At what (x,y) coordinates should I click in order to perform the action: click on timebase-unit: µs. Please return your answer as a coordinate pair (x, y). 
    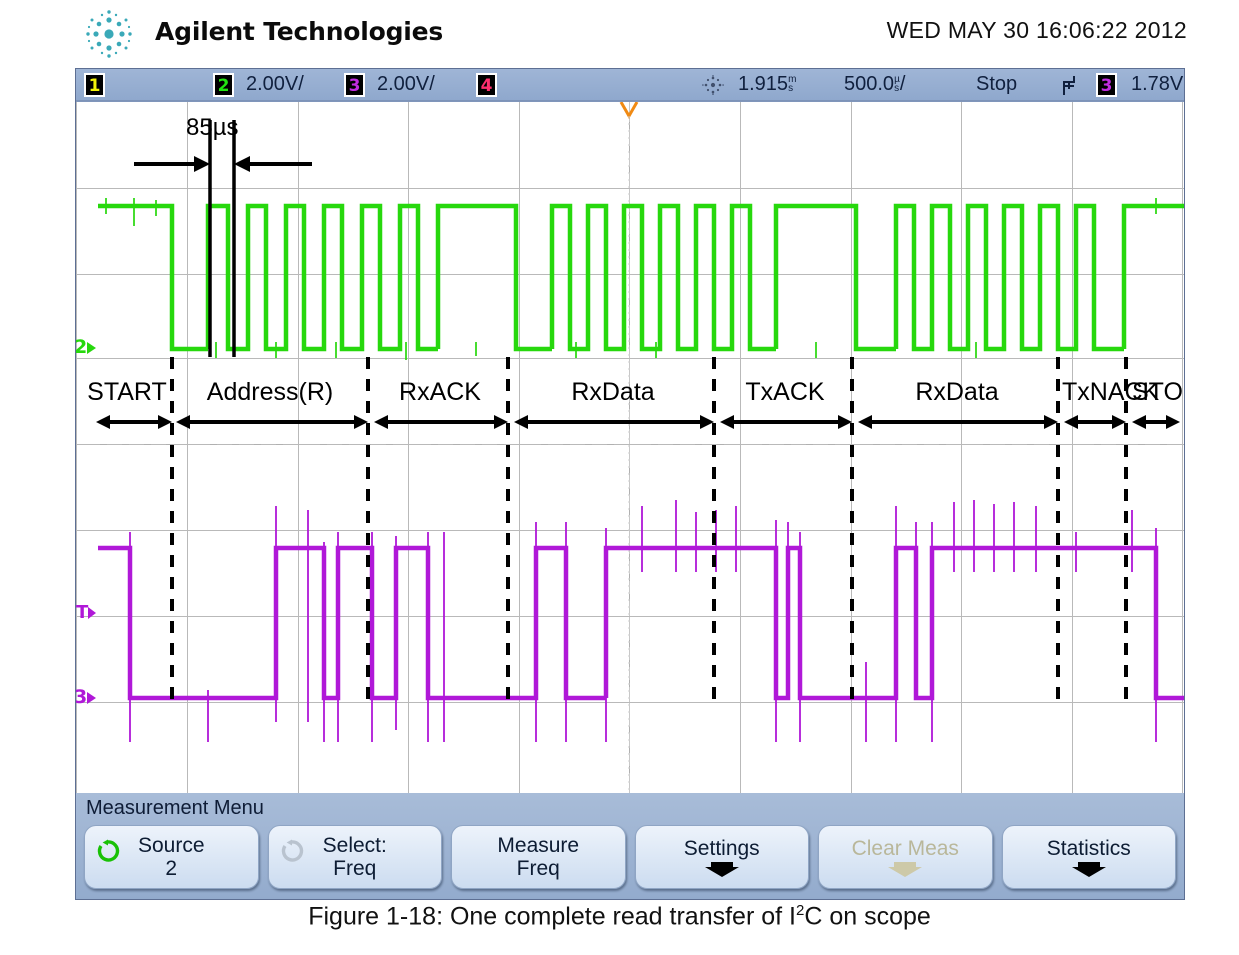
    Looking at the image, I should click on (897, 83).